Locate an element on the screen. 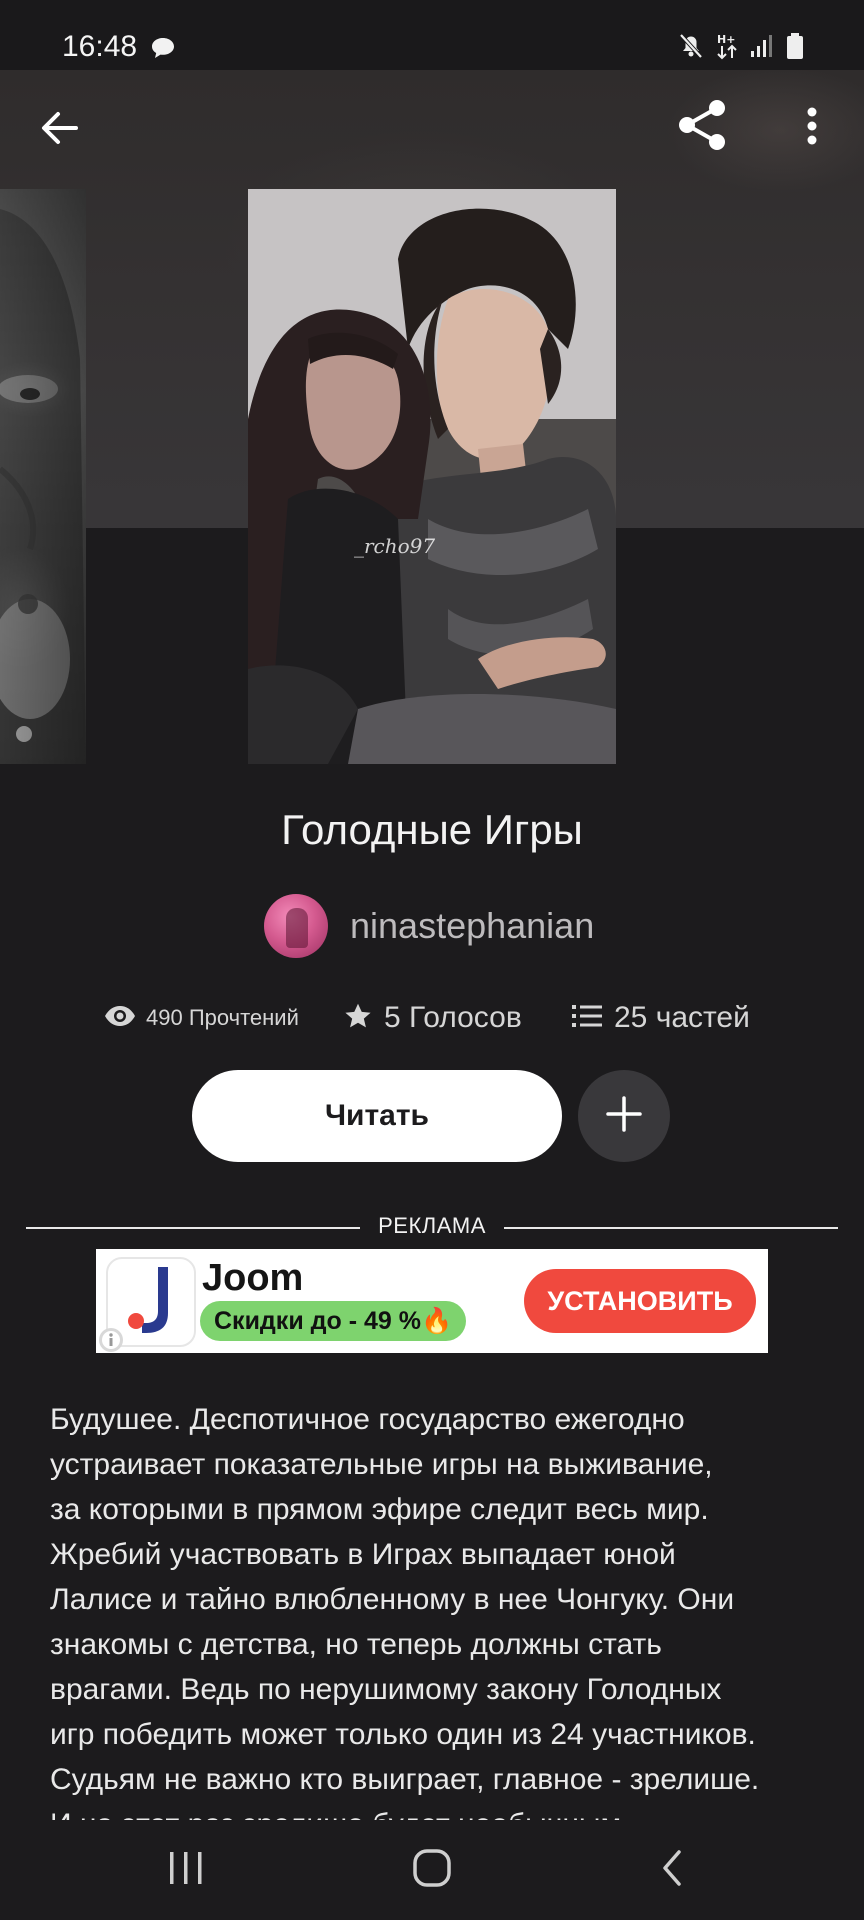 The width and height of the screenshot is (864, 1920). star-icon is located at coordinates (358, 1018).